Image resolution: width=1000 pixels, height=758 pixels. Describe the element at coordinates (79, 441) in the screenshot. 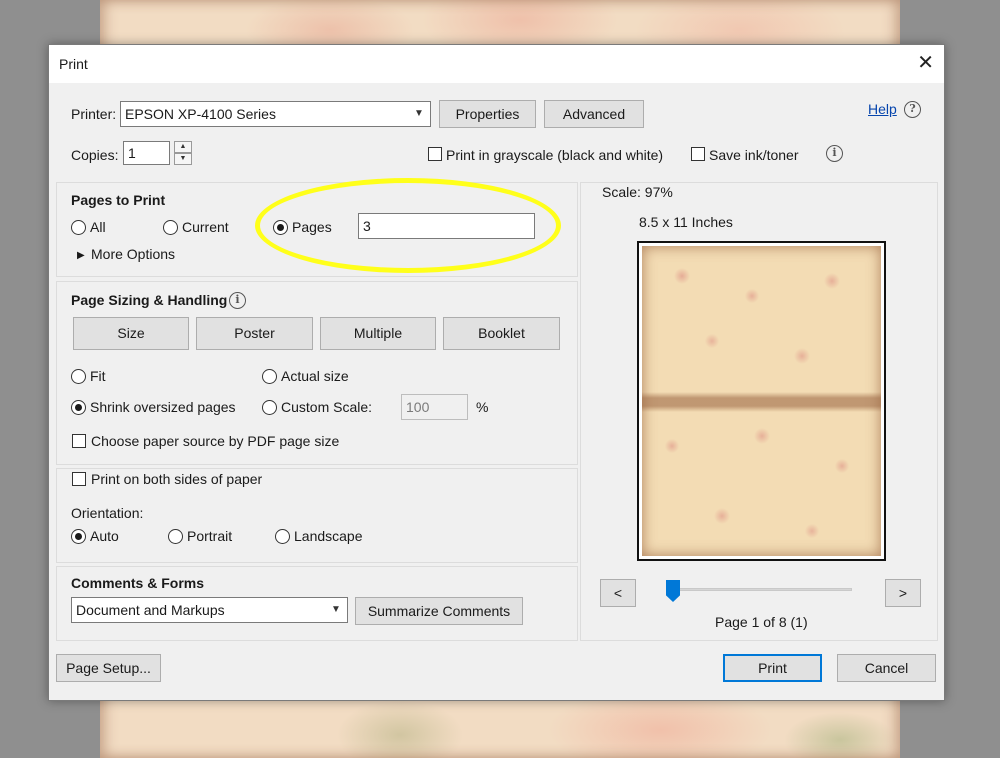

I see `paper-source-checkbox` at that location.